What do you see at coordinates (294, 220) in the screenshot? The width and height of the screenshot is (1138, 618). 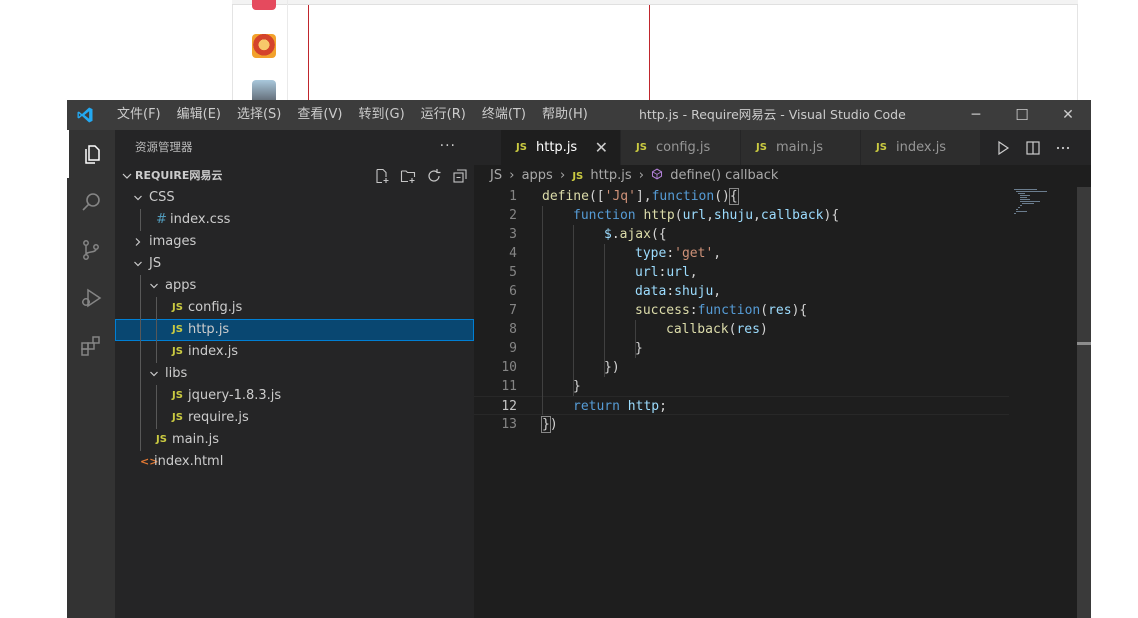 I see `file-item: # index.css` at bounding box center [294, 220].